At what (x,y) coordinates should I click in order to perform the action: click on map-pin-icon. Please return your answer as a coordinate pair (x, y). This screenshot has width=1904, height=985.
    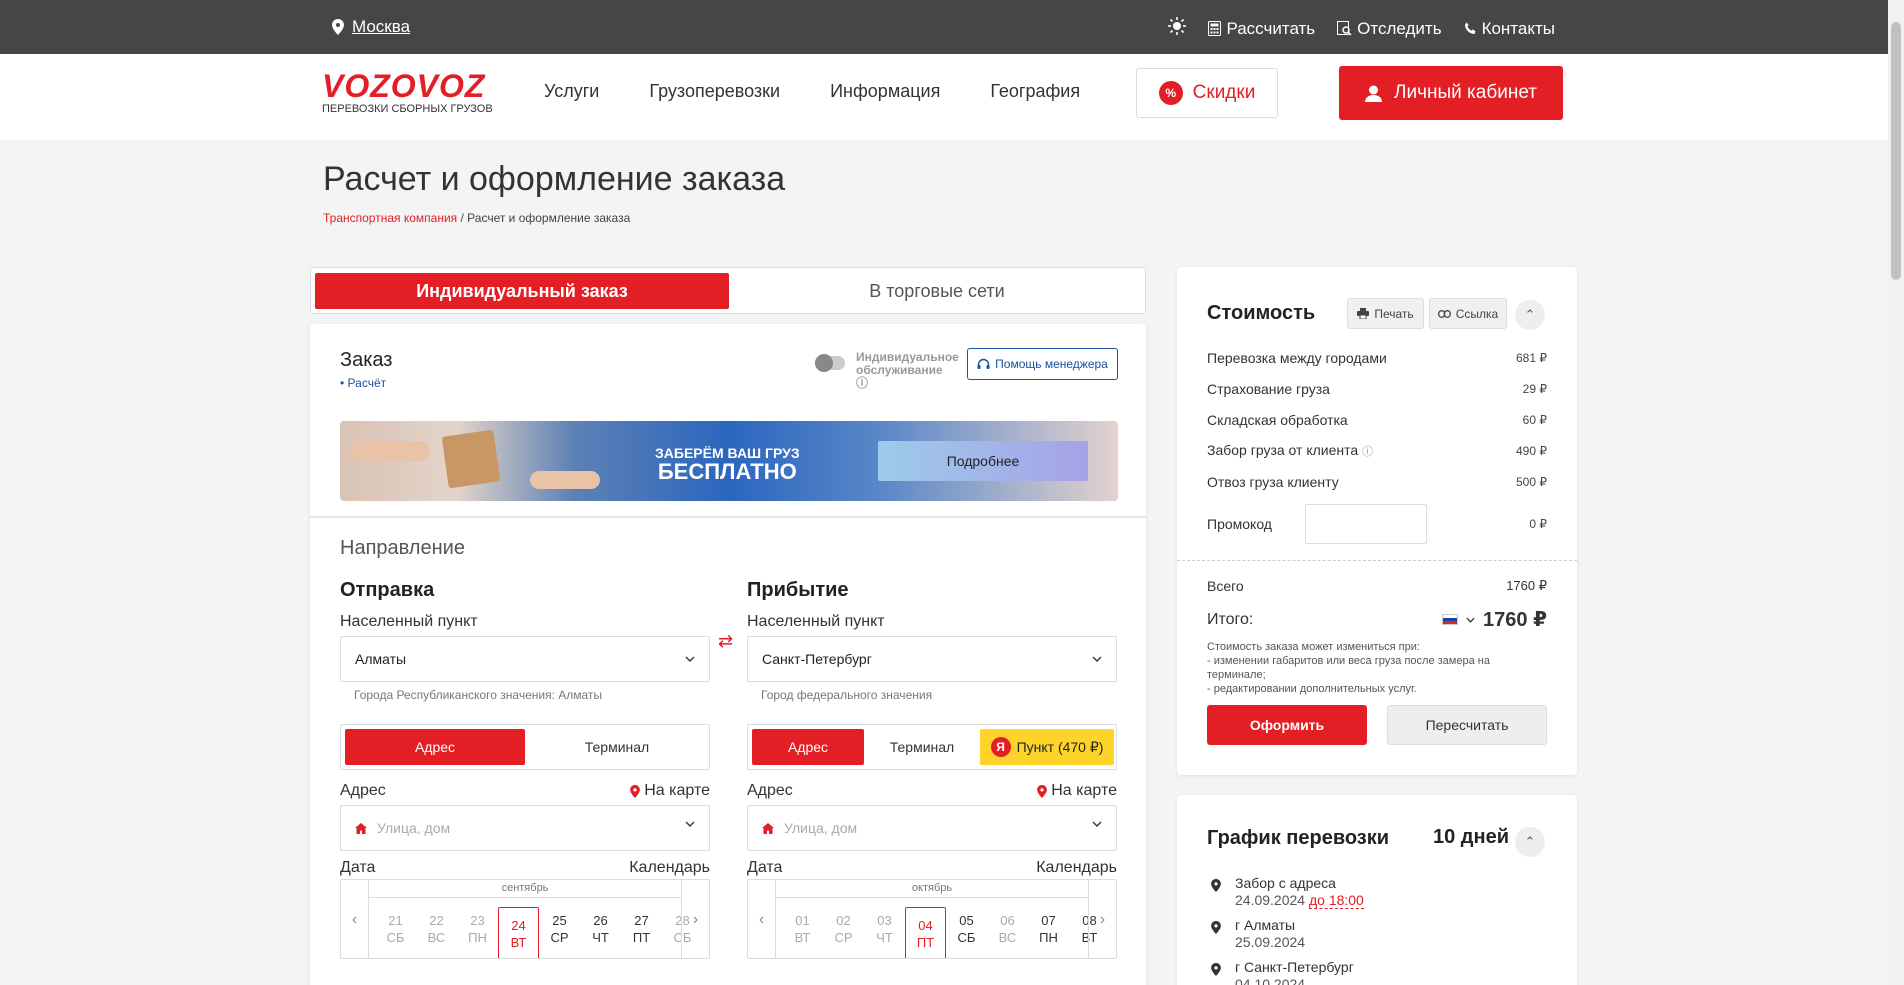
    Looking at the image, I should click on (635, 791).